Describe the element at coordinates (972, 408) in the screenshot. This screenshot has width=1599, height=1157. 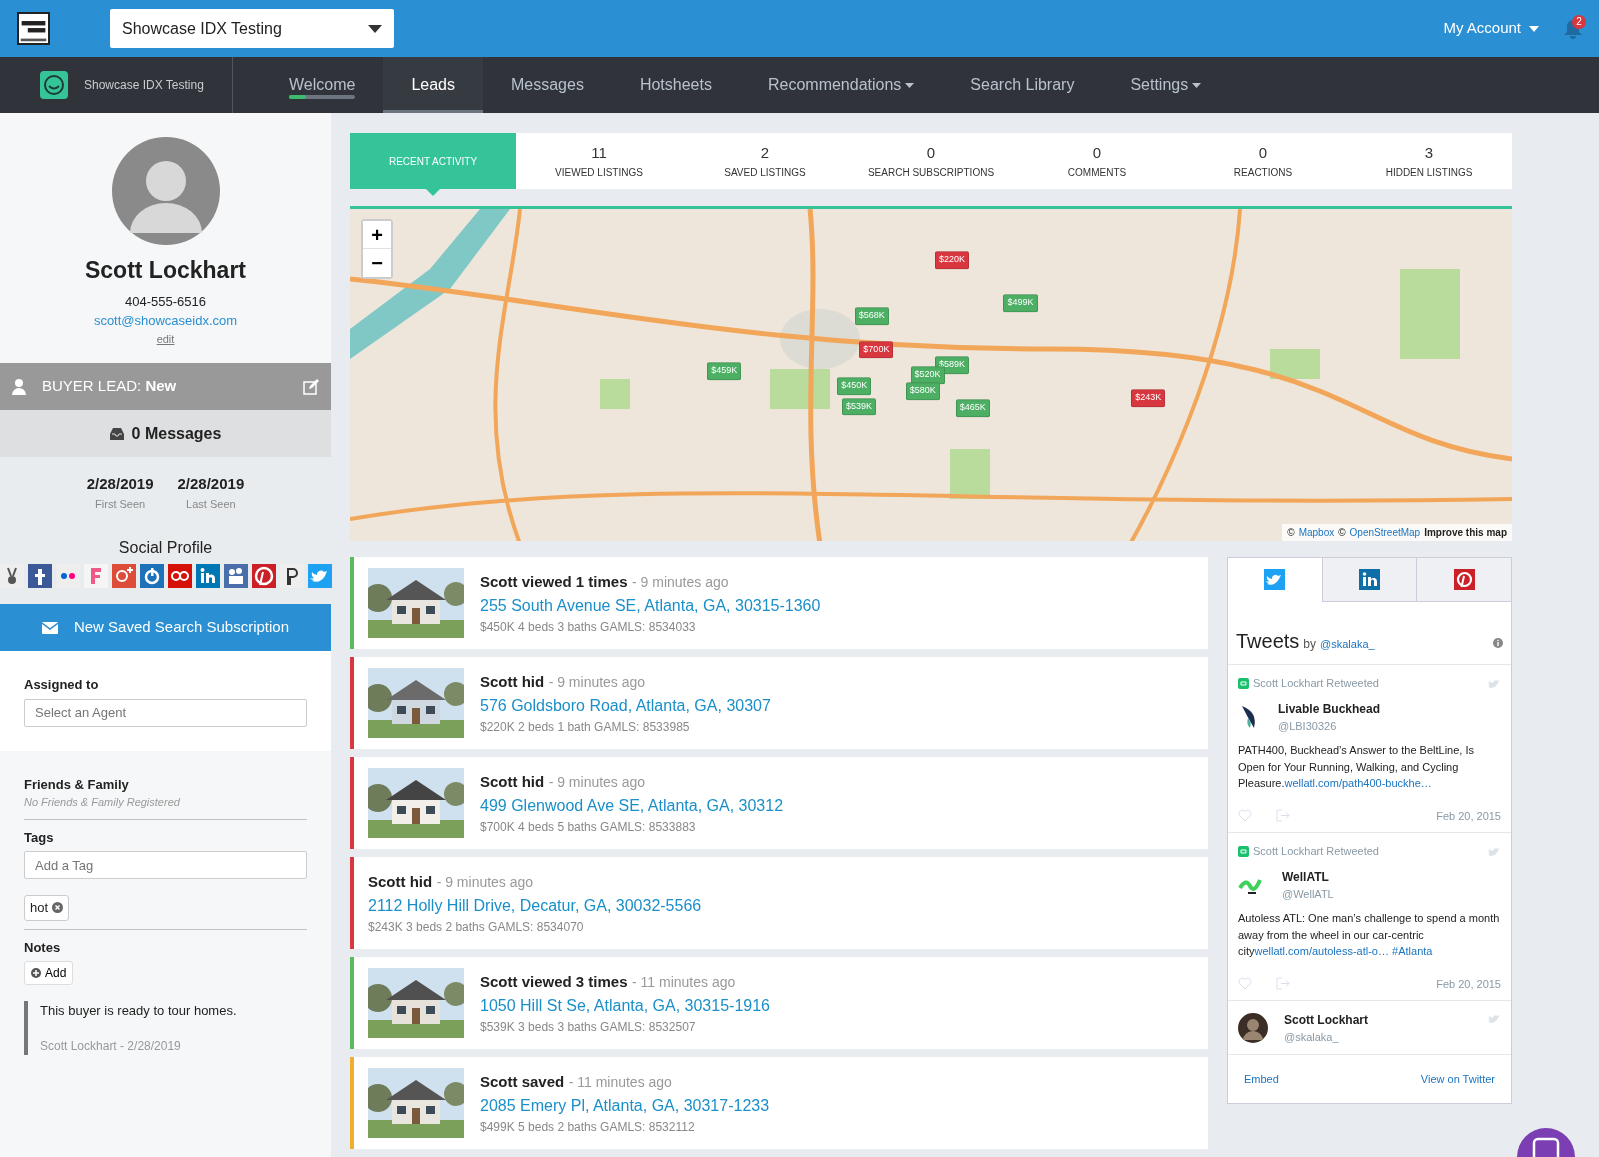
I see `price-pin: $465K` at that location.